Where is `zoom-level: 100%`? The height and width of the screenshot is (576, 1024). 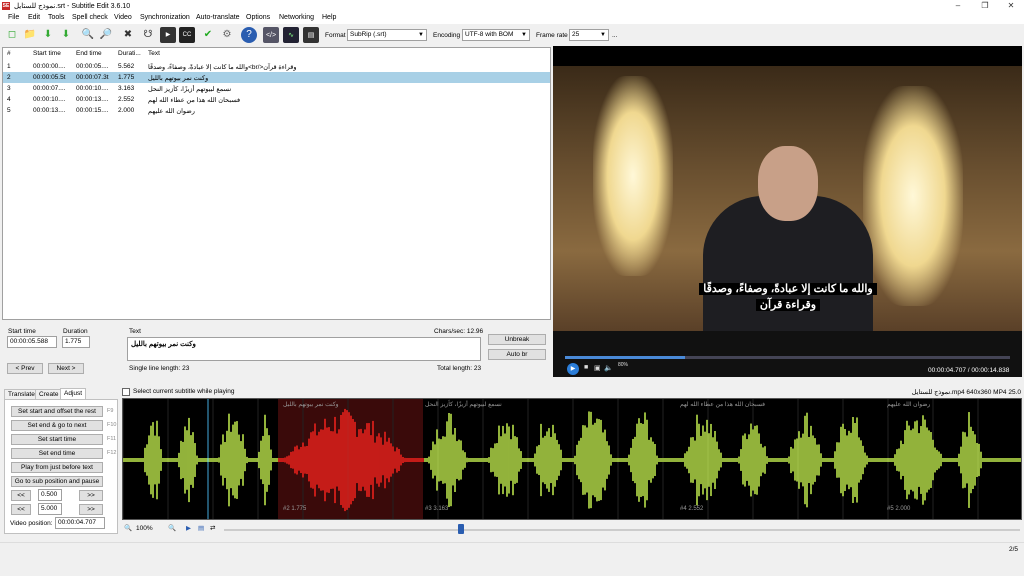 zoom-level: 100% is located at coordinates (144, 528).